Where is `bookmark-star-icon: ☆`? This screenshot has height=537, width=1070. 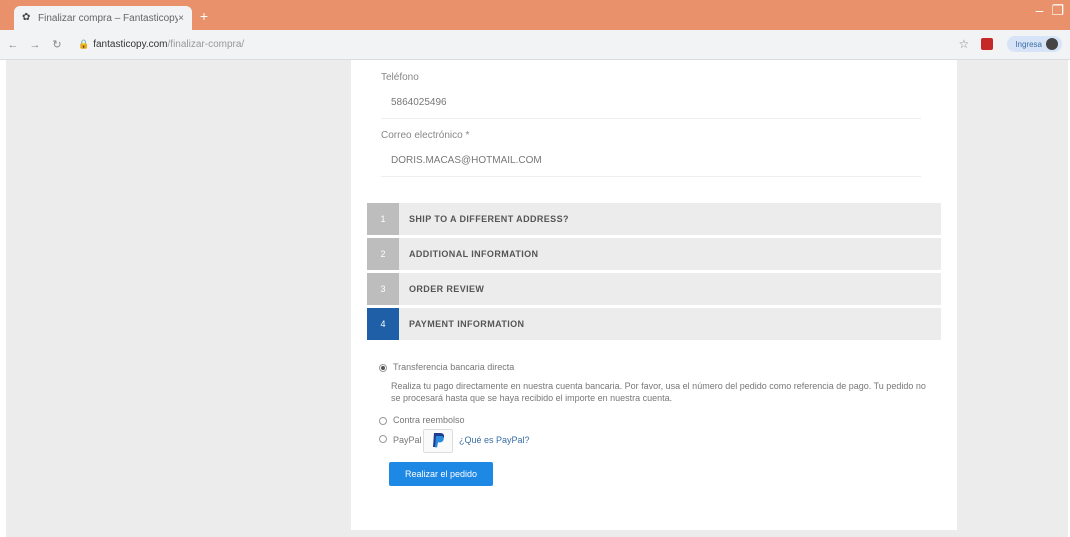 bookmark-star-icon: ☆ is located at coordinates (964, 44).